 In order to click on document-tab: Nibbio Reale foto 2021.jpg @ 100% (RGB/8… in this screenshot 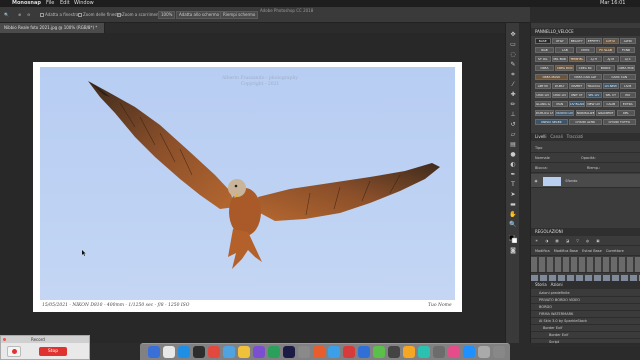, I will do `click(52, 28)`.